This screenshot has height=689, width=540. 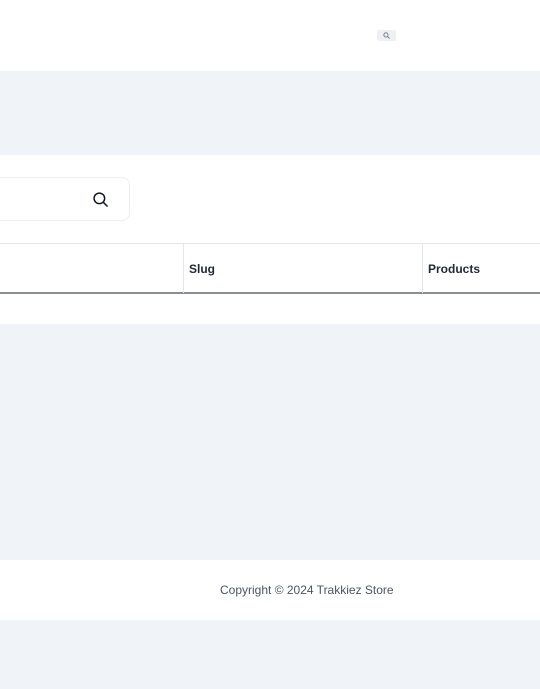 What do you see at coordinates (2, 268) in the screenshot?
I see `column-header-name` at bounding box center [2, 268].